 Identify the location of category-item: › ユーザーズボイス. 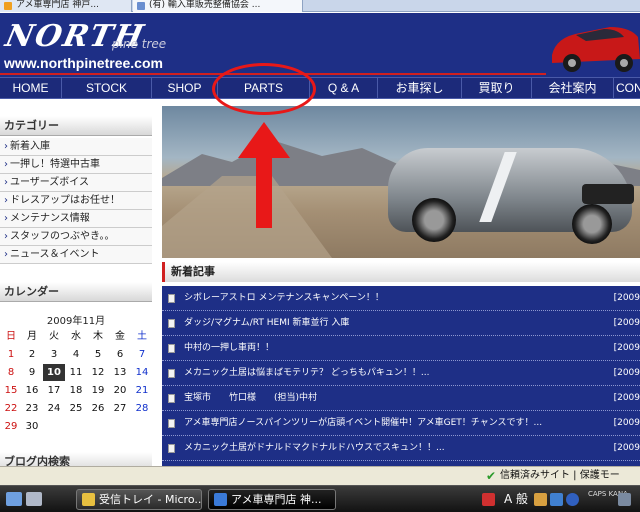
(76, 183).